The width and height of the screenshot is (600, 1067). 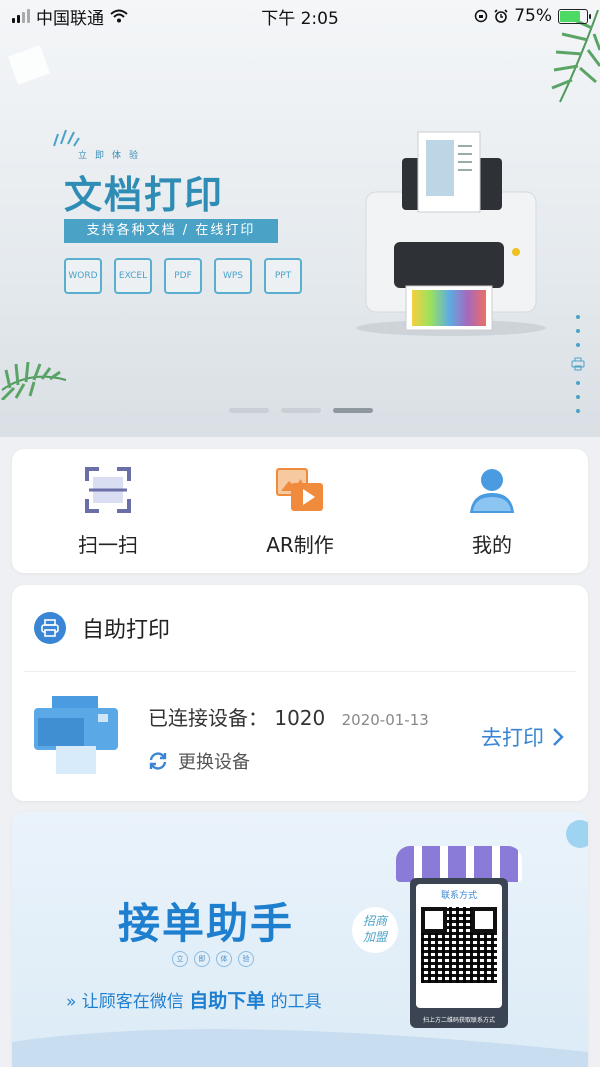 What do you see at coordinates (206, 923) in the screenshot?
I see `promo-title: 接单助手` at bounding box center [206, 923].